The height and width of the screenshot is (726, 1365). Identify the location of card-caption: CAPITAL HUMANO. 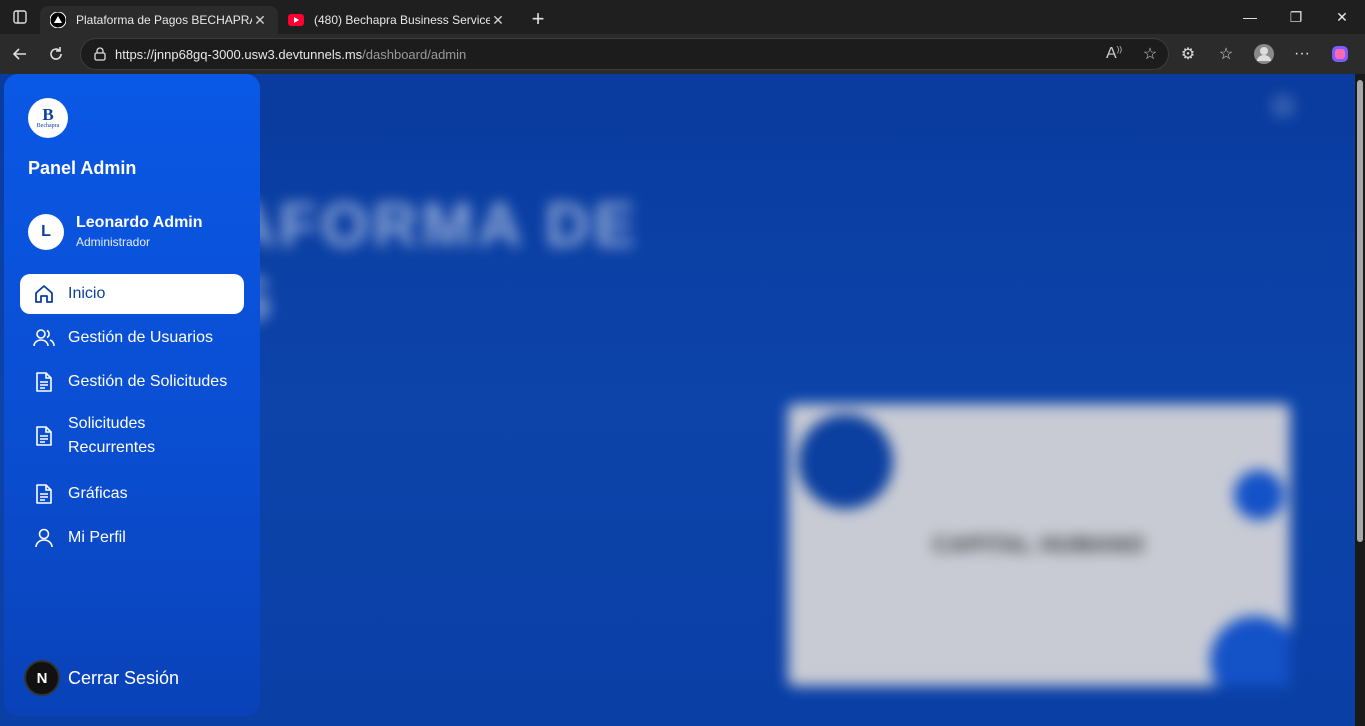
(1039, 544).